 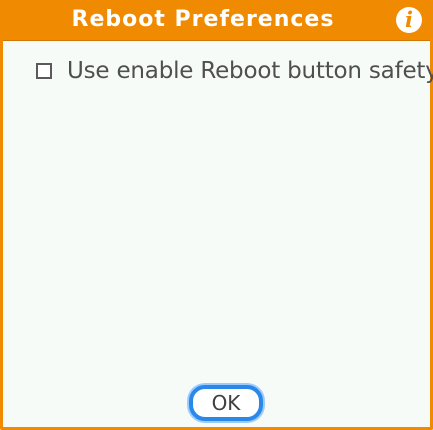 I want to click on ok-button-label: OK, so click(x=226, y=403).